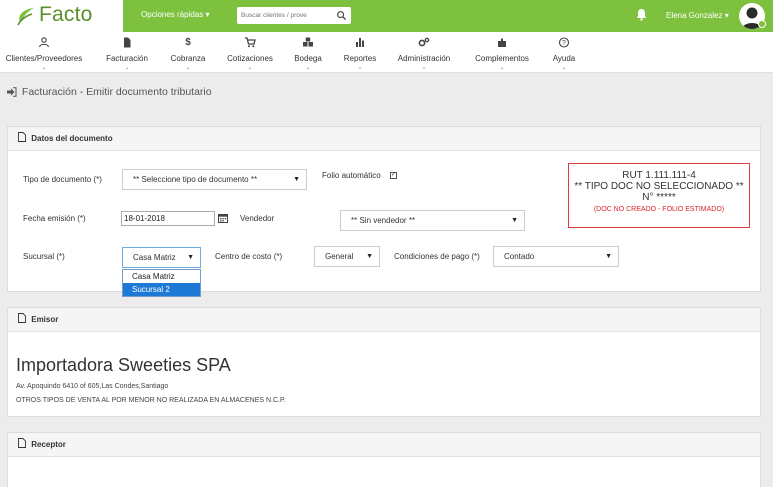 The width and height of the screenshot is (773, 487). I want to click on puzzle-icon, so click(502, 42).